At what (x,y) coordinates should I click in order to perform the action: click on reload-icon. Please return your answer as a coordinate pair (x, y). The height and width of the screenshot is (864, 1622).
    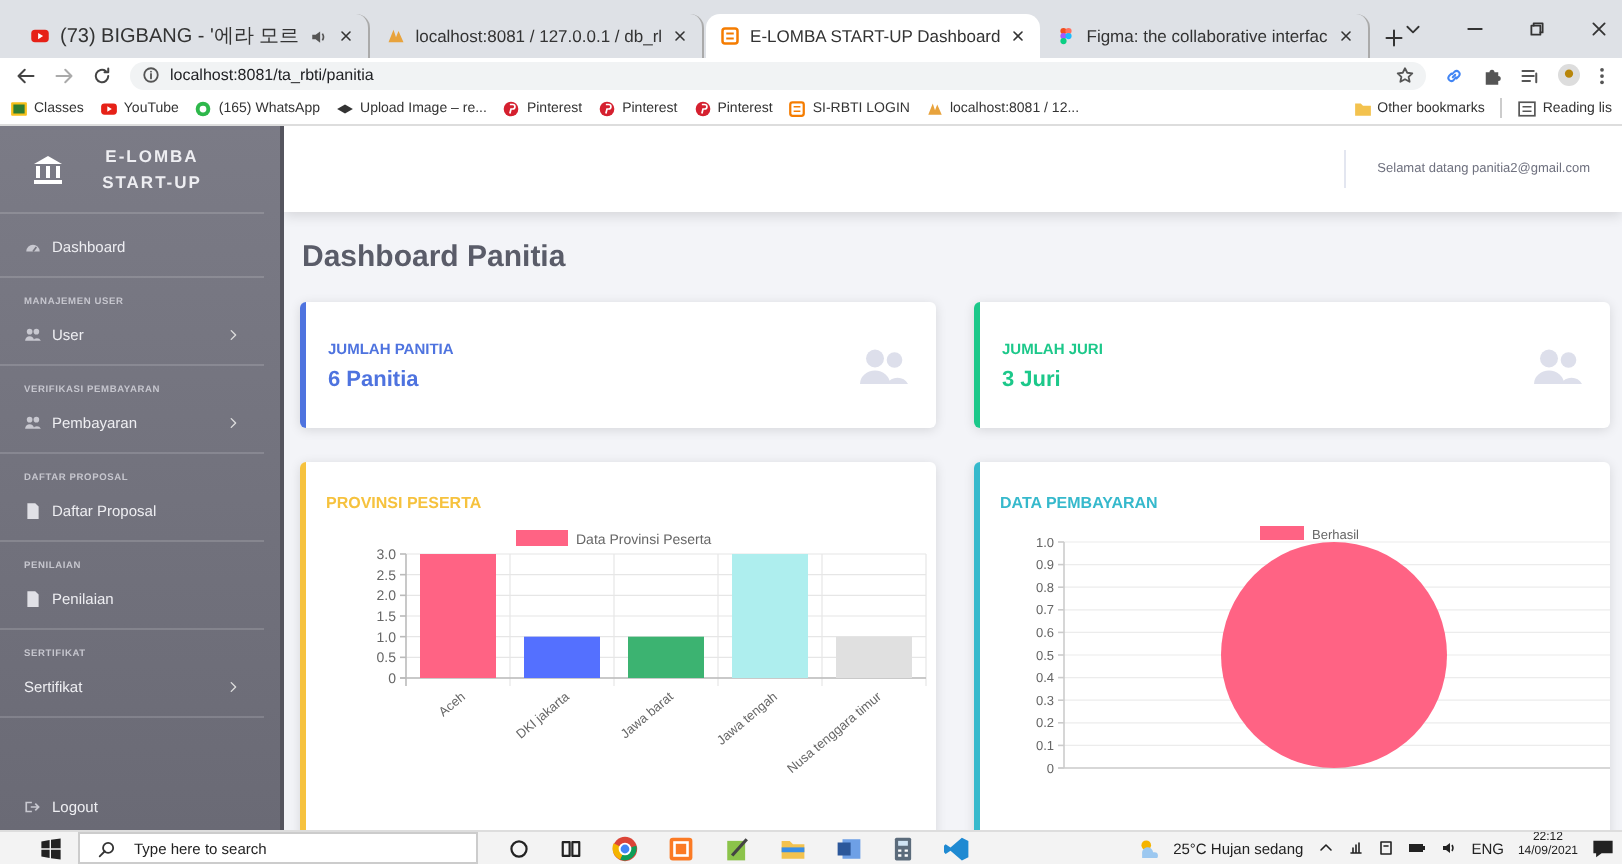
    Looking at the image, I should click on (102, 75).